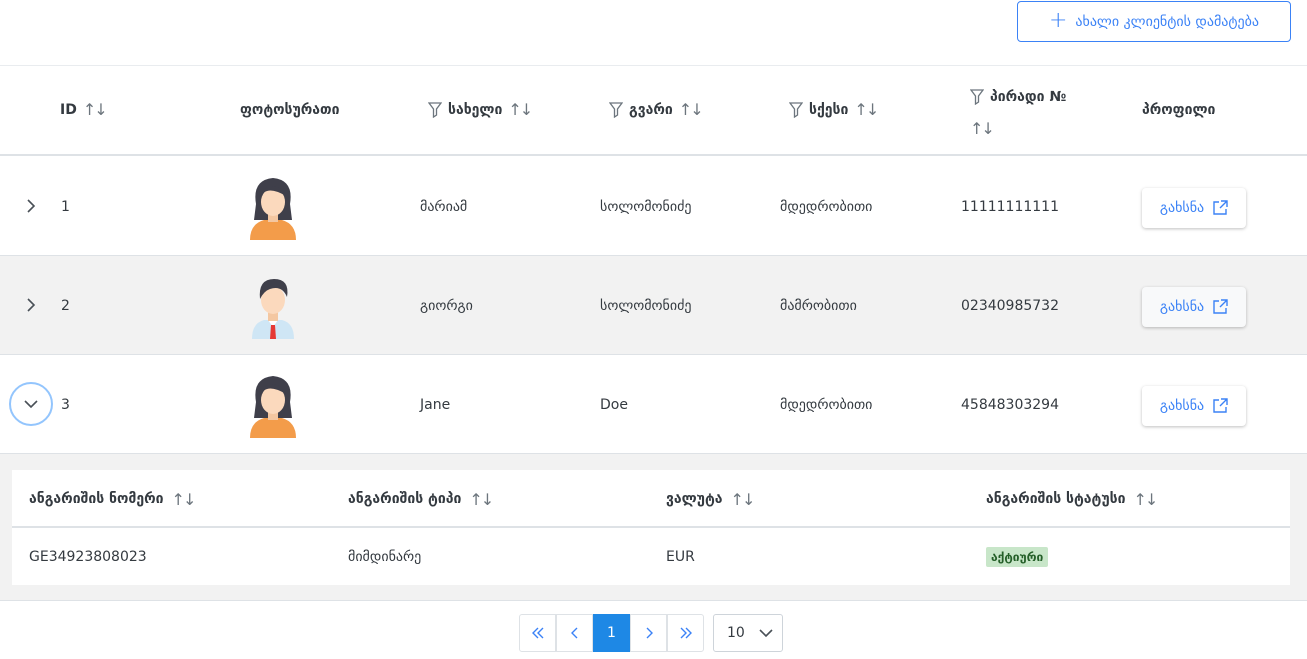  Describe the element at coordinates (444, 206) in the screenshot. I see `cell-first-name: მარიამ` at that location.